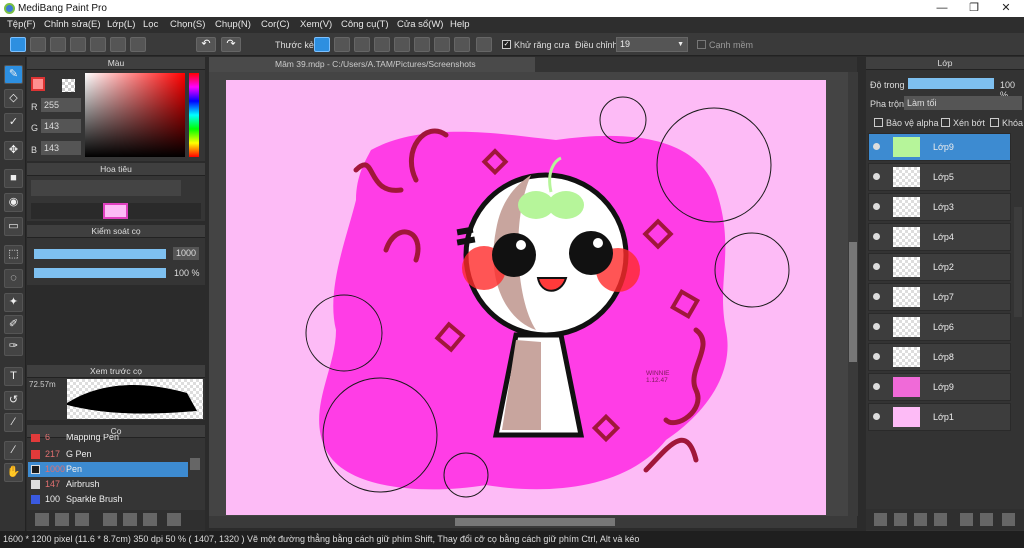 This screenshot has width=1024, height=548. What do you see at coordinates (422, 44) in the screenshot?
I see `ruler-concentric-icon` at bounding box center [422, 44].